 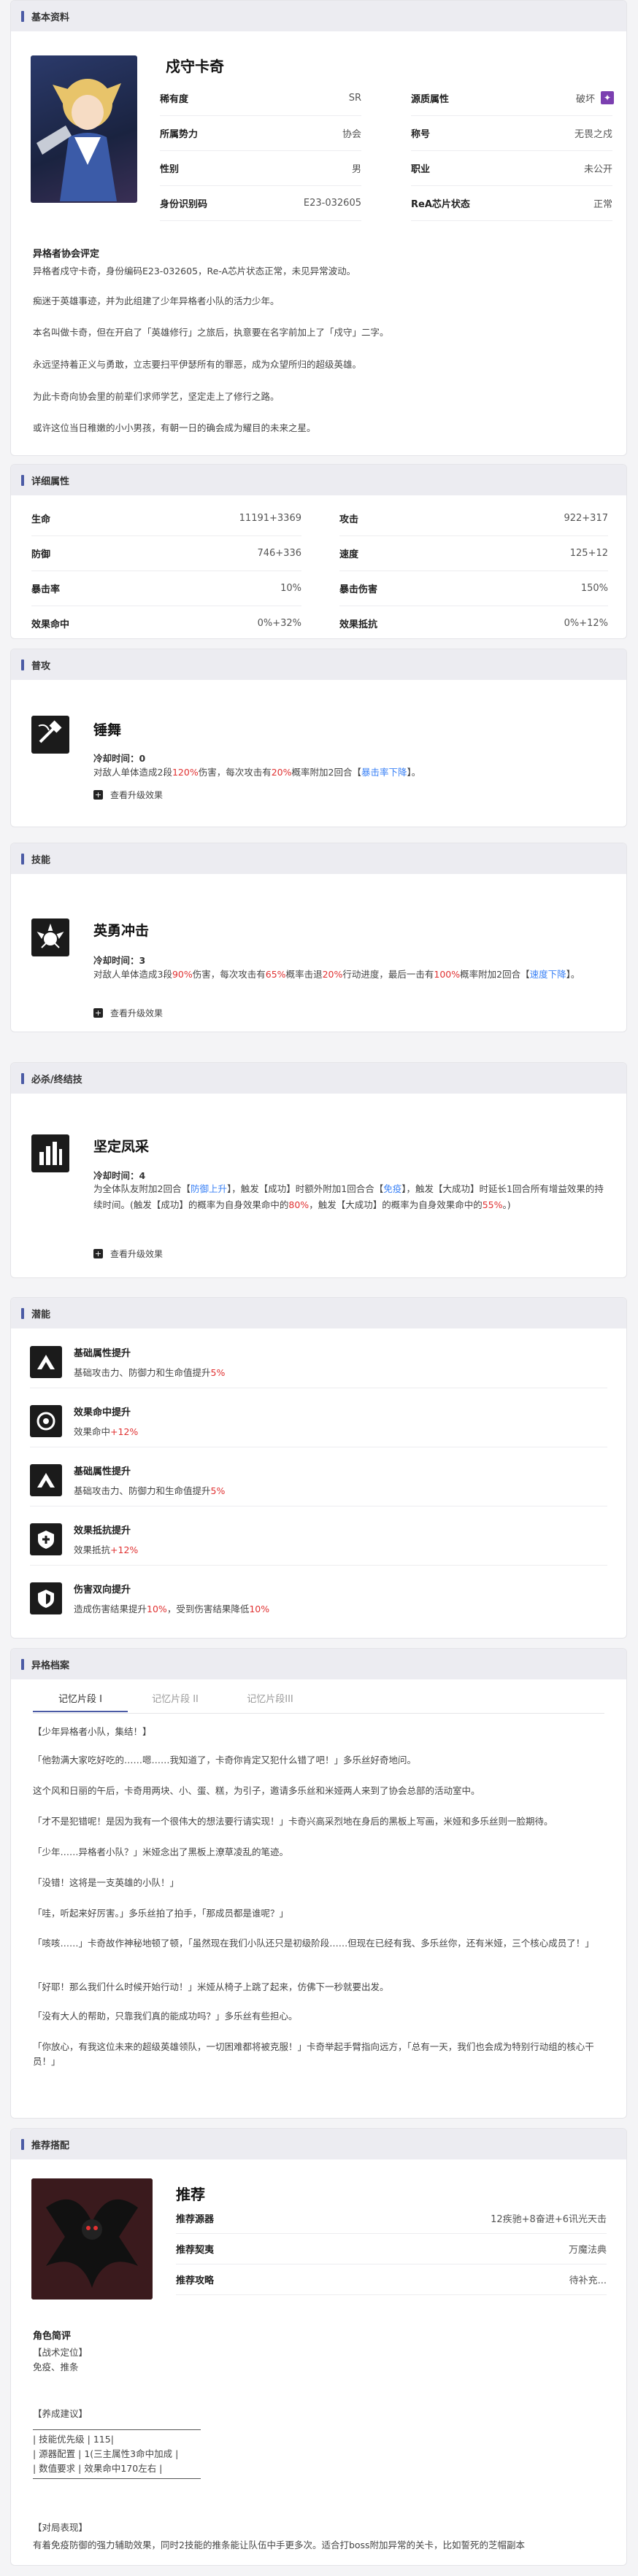 What do you see at coordinates (52, 2336) in the screenshot?
I see `role-review-title: 角色简评` at bounding box center [52, 2336].